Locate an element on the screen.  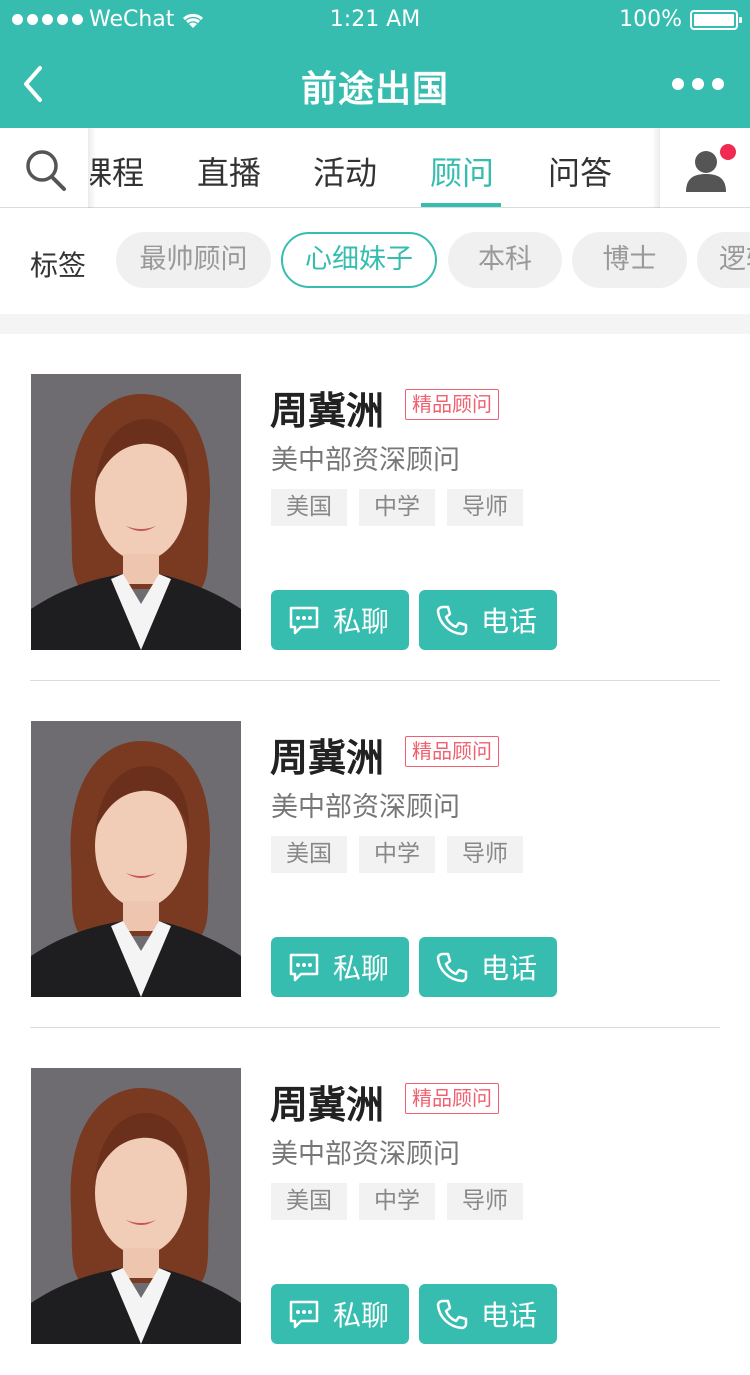
tag-pill: 本科 is located at coordinates (505, 260).